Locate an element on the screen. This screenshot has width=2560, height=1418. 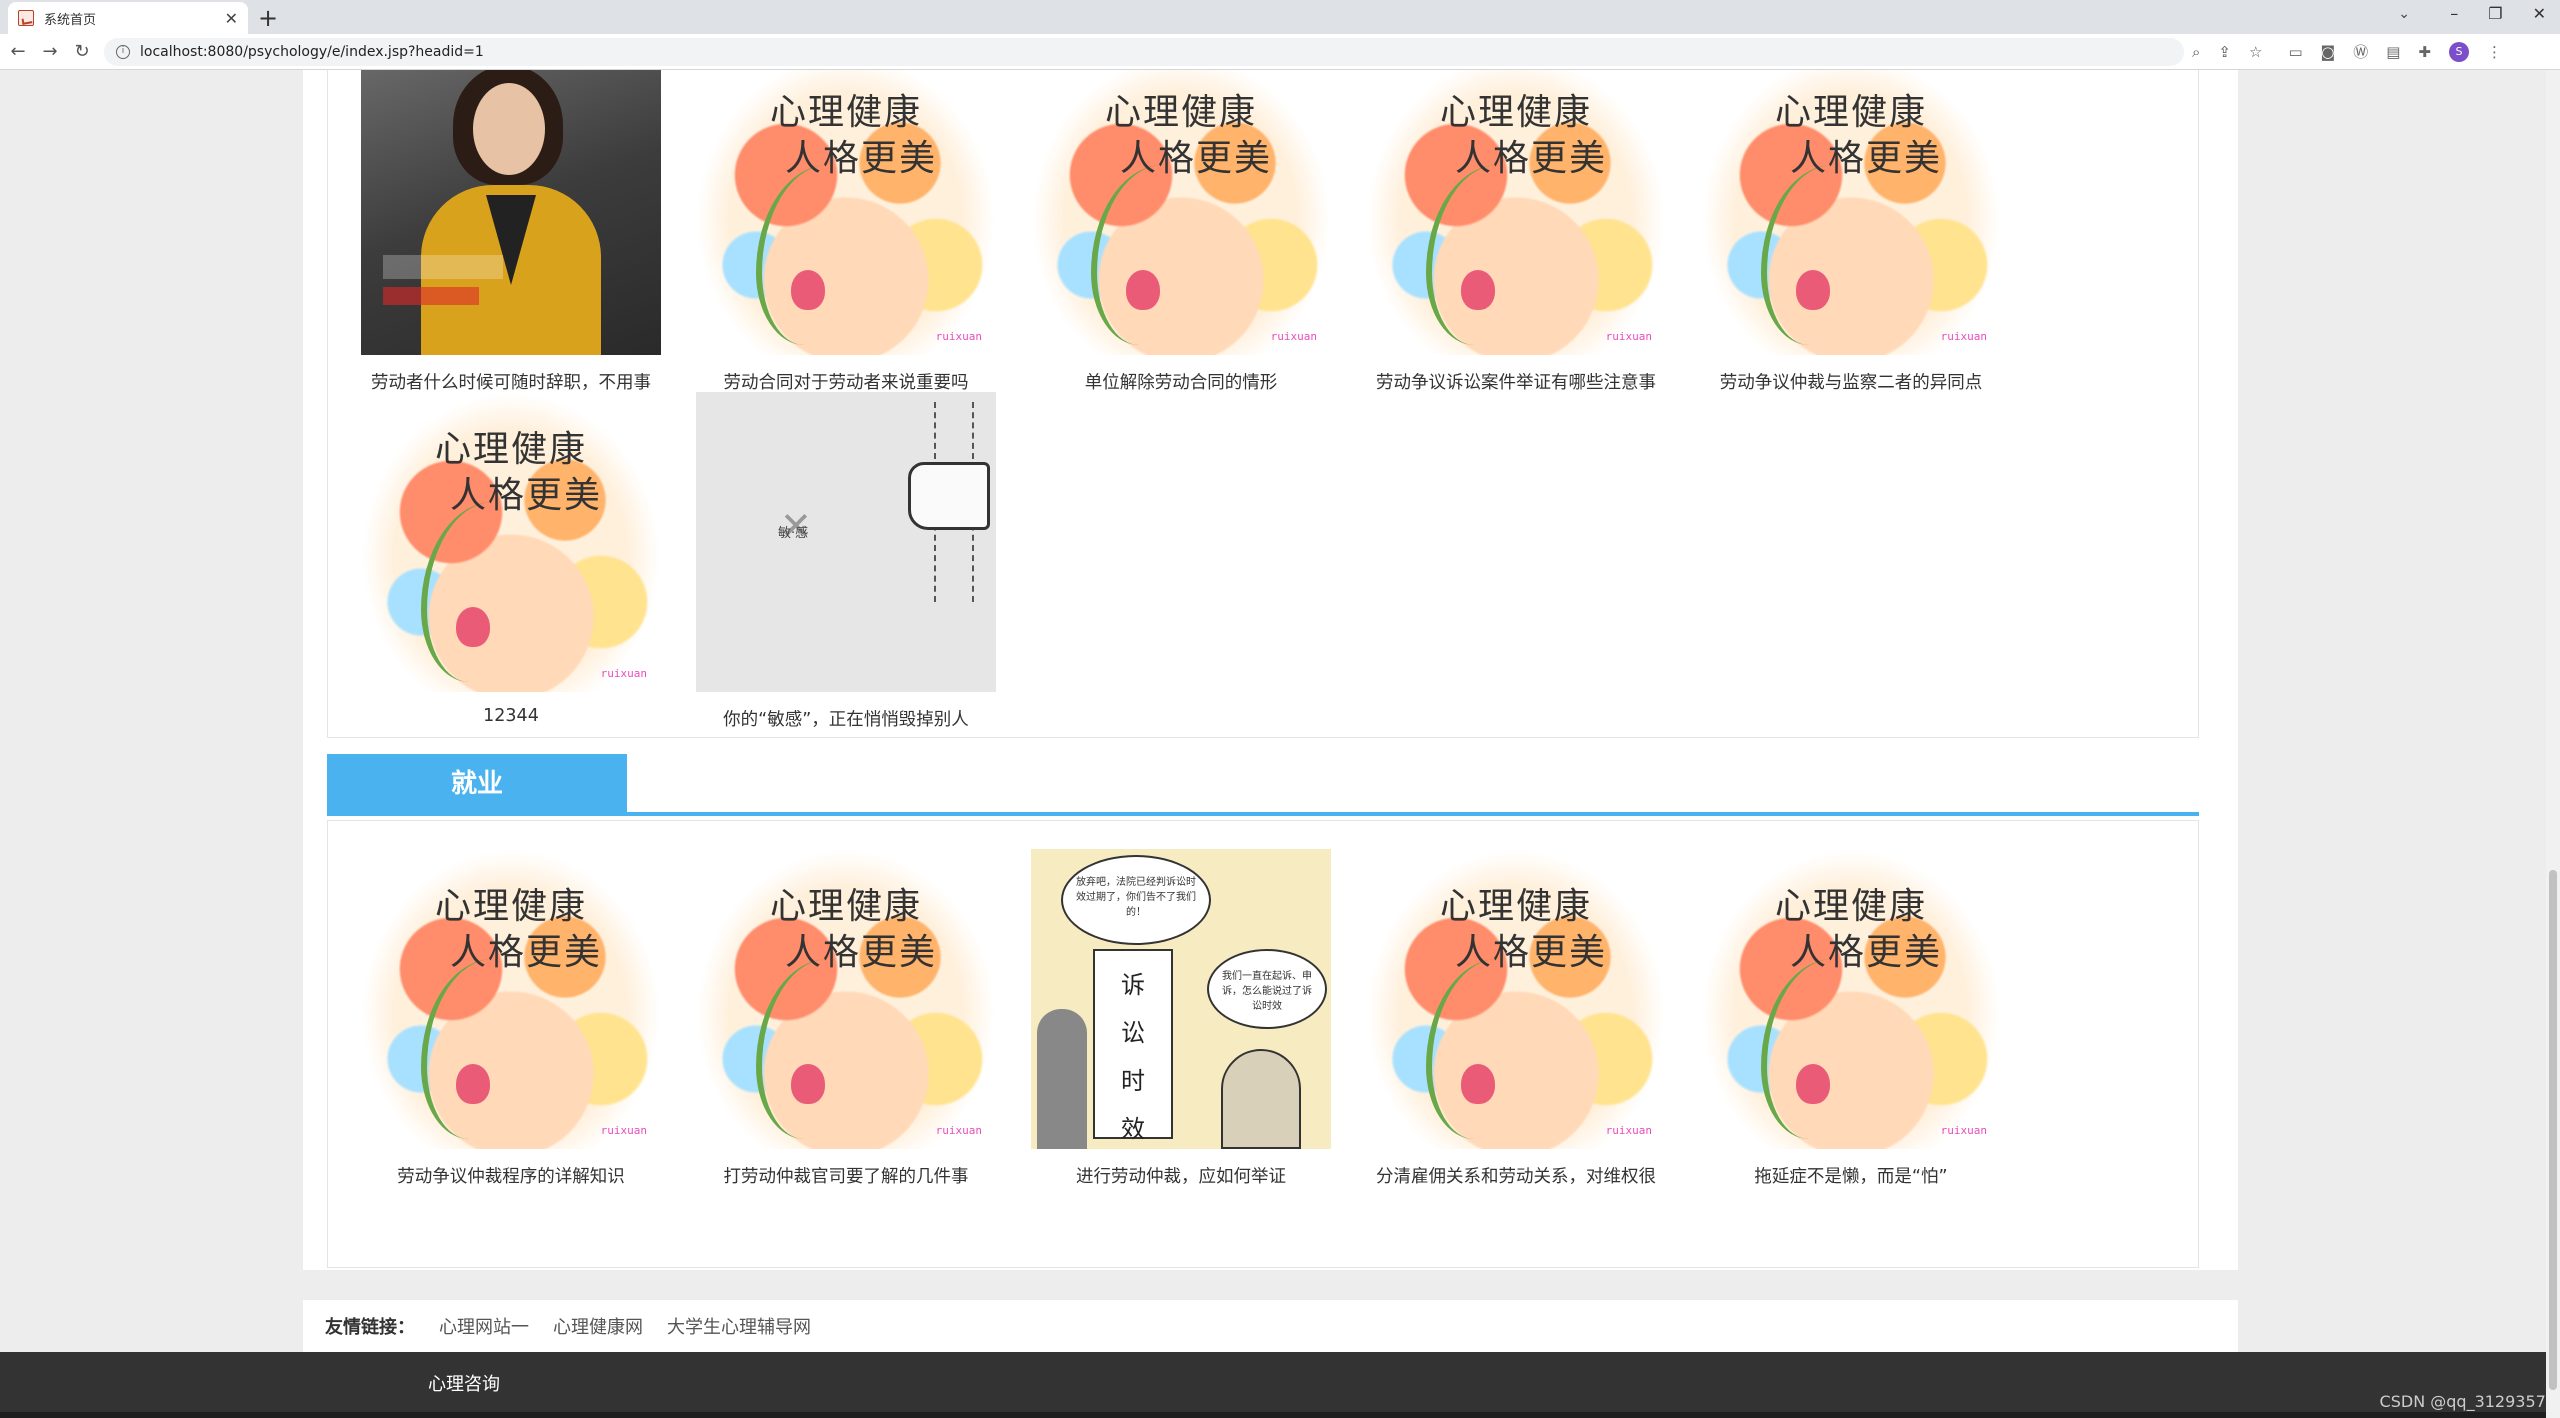
close-window-icon: ✕ is located at coordinates (2539, 13).